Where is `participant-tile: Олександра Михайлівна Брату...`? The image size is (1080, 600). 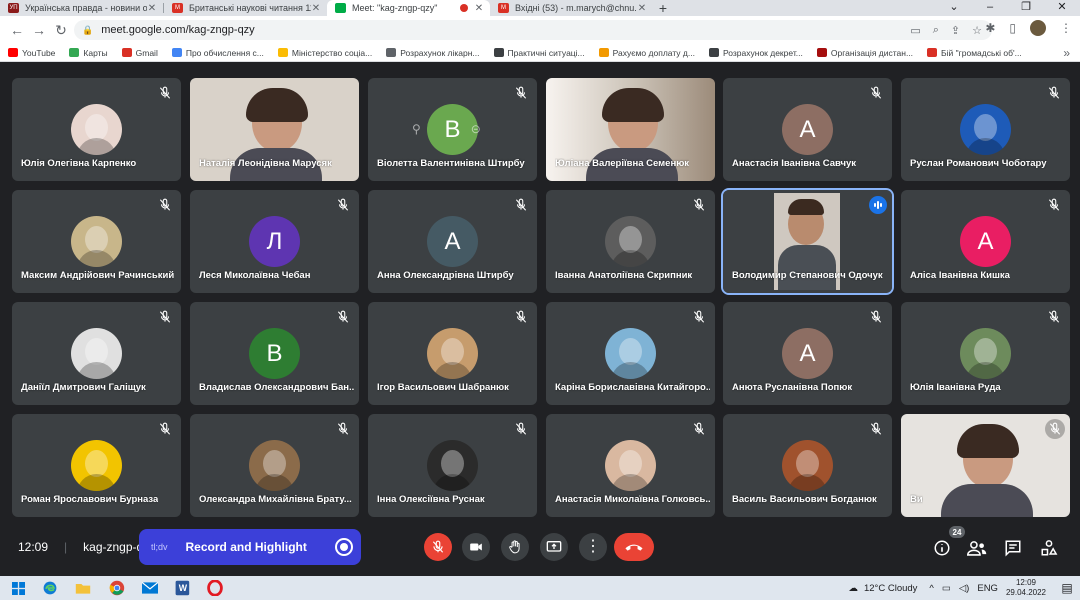
participant-tile: Олександра Михайлівна Брату... is located at coordinates (274, 465).